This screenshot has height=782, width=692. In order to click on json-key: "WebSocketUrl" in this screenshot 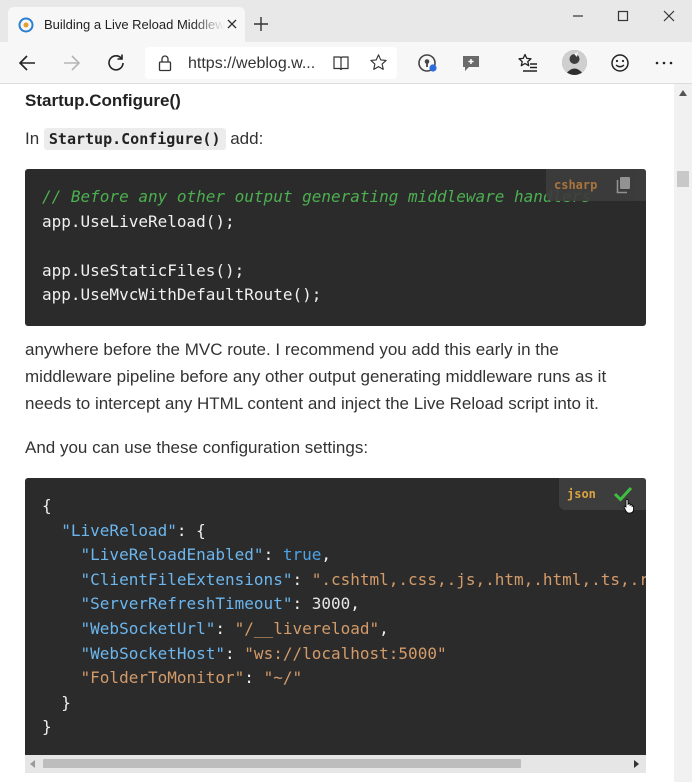, I will do `click(148, 628)`.